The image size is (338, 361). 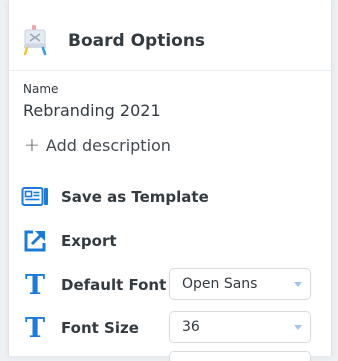 I want to click on export-label: Export, so click(x=89, y=241).